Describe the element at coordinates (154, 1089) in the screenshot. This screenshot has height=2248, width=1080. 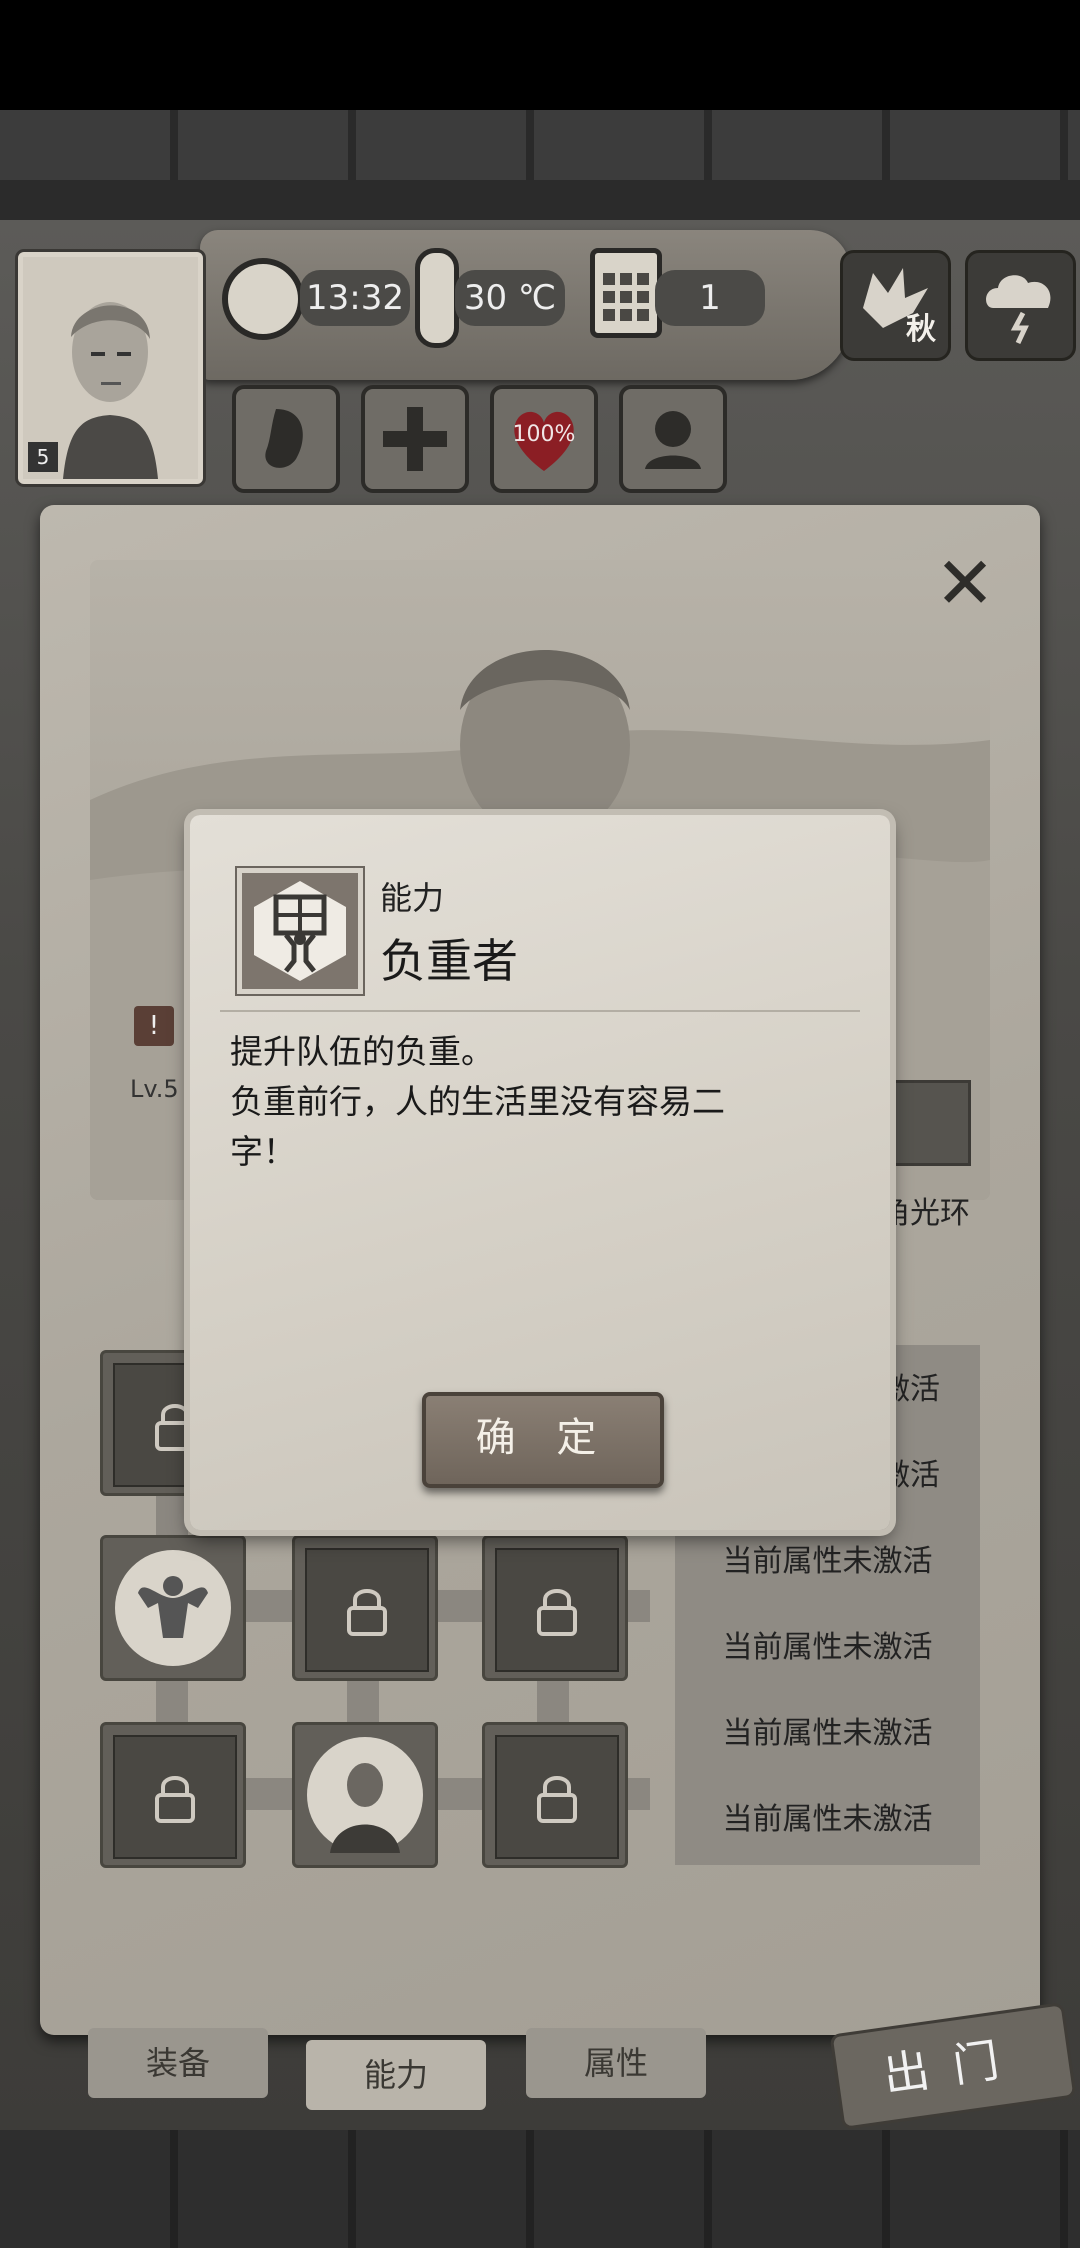
I see `ability-level: Lv.5` at that location.